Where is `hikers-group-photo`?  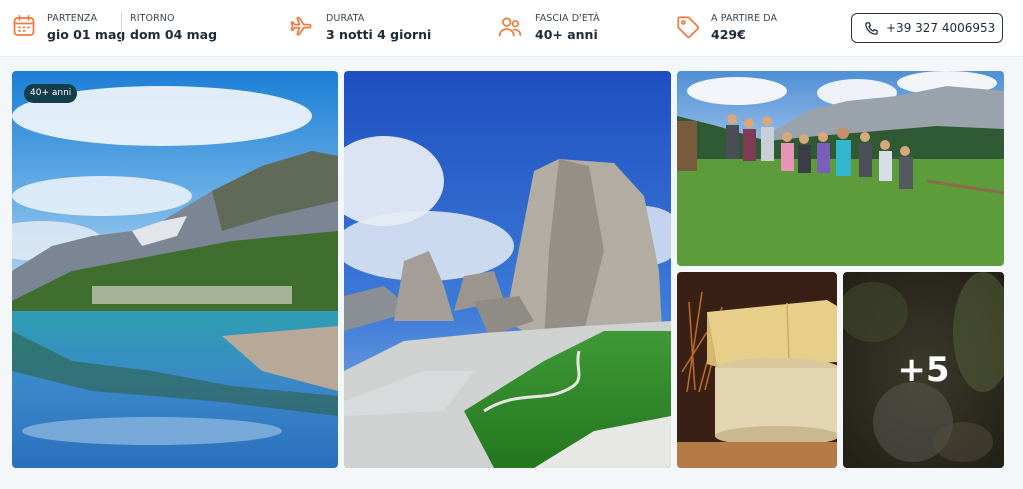 hikers-group-photo is located at coordinates (840, 168).